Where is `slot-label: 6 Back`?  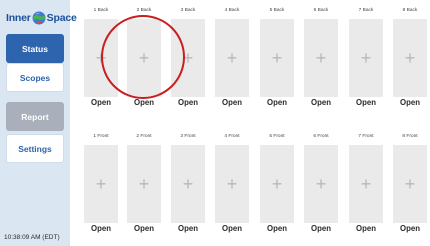
slot-label: 6 Back is located at coordinates (321, 10).